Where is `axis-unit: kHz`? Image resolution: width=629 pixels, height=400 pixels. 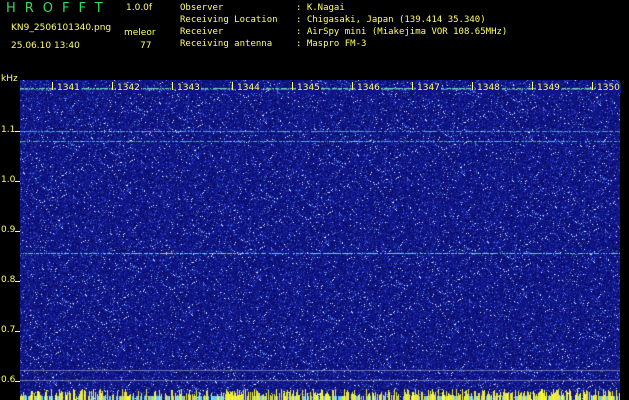
axis-unit: kHz is located at coordinates (9, 79).